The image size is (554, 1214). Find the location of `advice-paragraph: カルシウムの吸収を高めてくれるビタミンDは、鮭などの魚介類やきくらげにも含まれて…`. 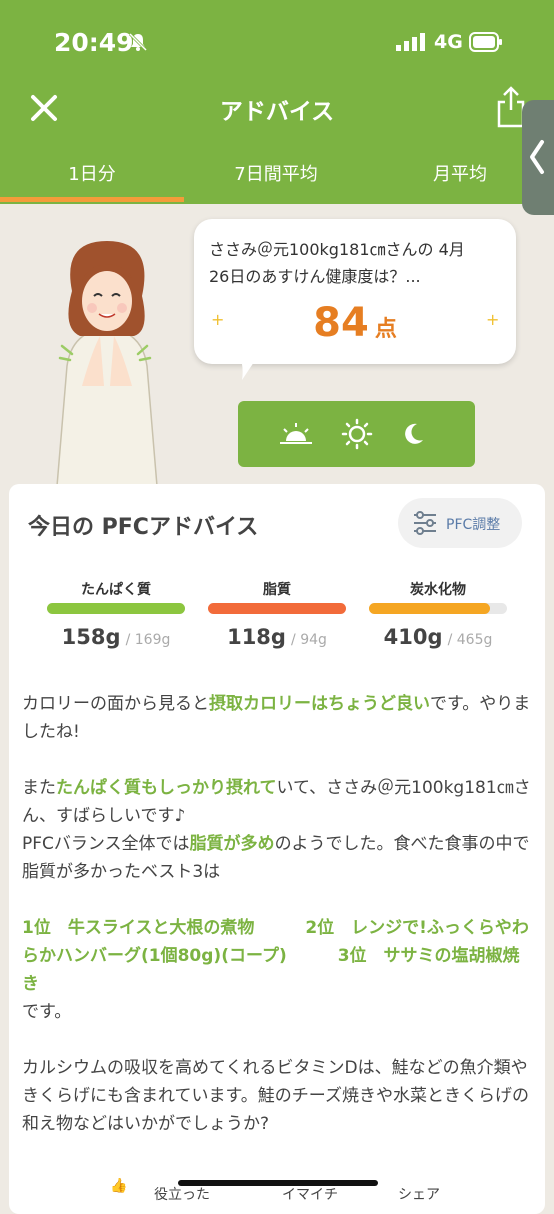

advice-paragraph: カルシウムの吸収を高めてくれるビタミンDは、鮭などの魚介類やきくらげにも含まれて… is located at coordinates (275, 1096).